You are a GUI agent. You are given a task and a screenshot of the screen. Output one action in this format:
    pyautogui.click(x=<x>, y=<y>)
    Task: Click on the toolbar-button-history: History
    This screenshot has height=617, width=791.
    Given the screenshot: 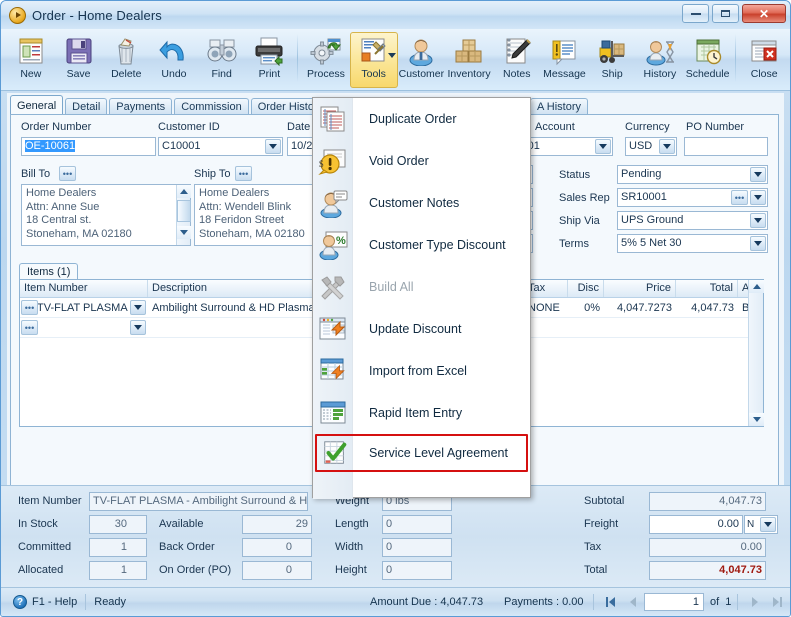 What is the action you would take?
    pyautogui.click(x=660, y=60)
    